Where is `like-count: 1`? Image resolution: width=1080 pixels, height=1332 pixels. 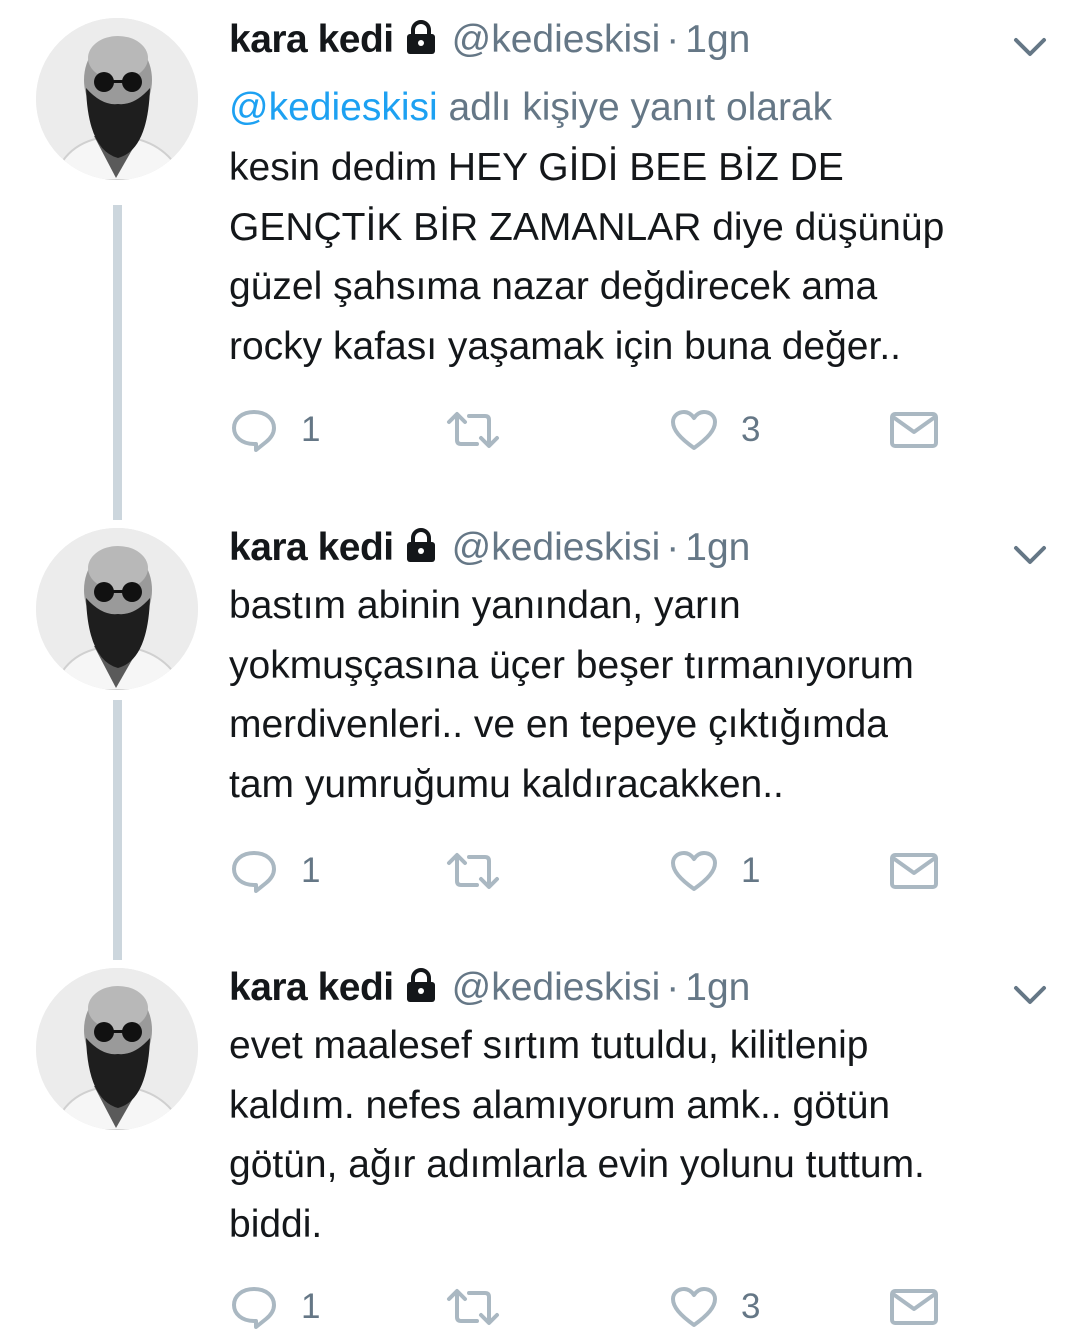 like-count: 1 is located at coordinates (751, 870).